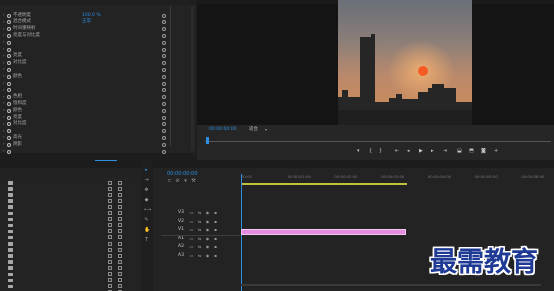  What do you see at coordinates (146, 170) in the screenshot?
I see `selection-tool-icon: ▸` at bounding box center [146, 170].